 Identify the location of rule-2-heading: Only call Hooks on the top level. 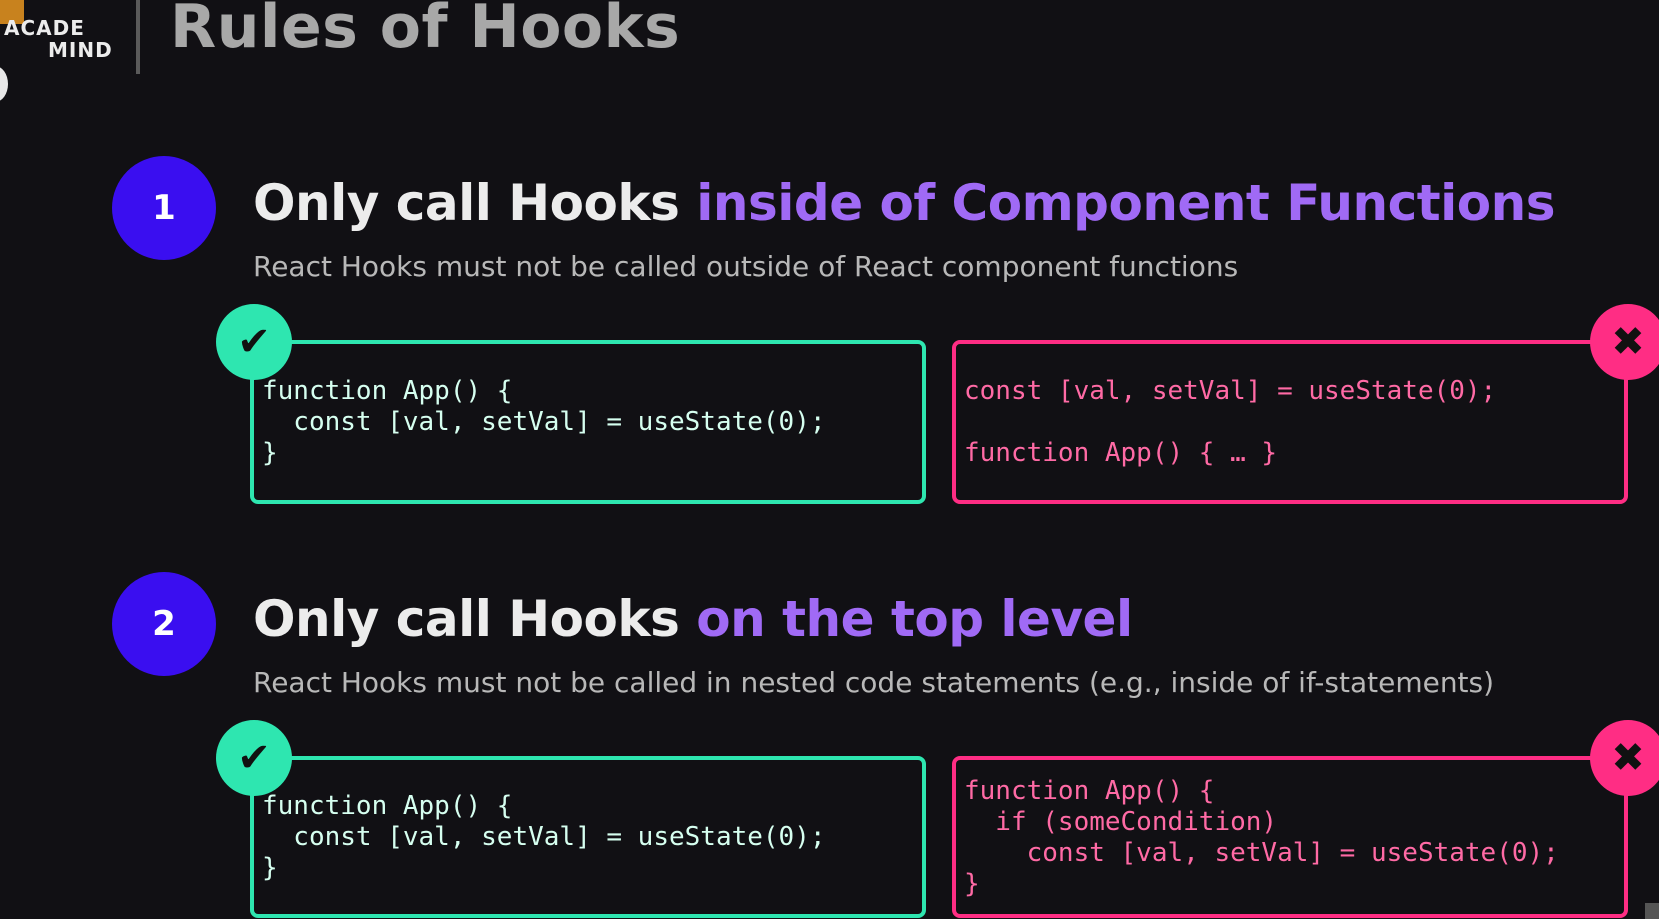
(693, 619).